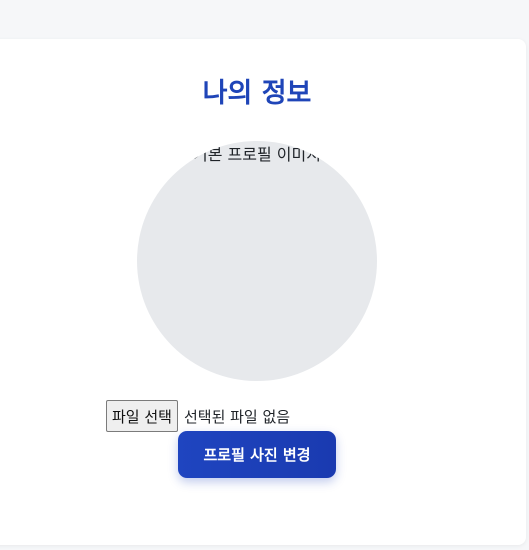 The height and width of the screenshot is (550, 529). What do you see at coordinates (257, 93) in the screenshot?
I see `page-title: 나의 정보` at bounding box center [257, 93].